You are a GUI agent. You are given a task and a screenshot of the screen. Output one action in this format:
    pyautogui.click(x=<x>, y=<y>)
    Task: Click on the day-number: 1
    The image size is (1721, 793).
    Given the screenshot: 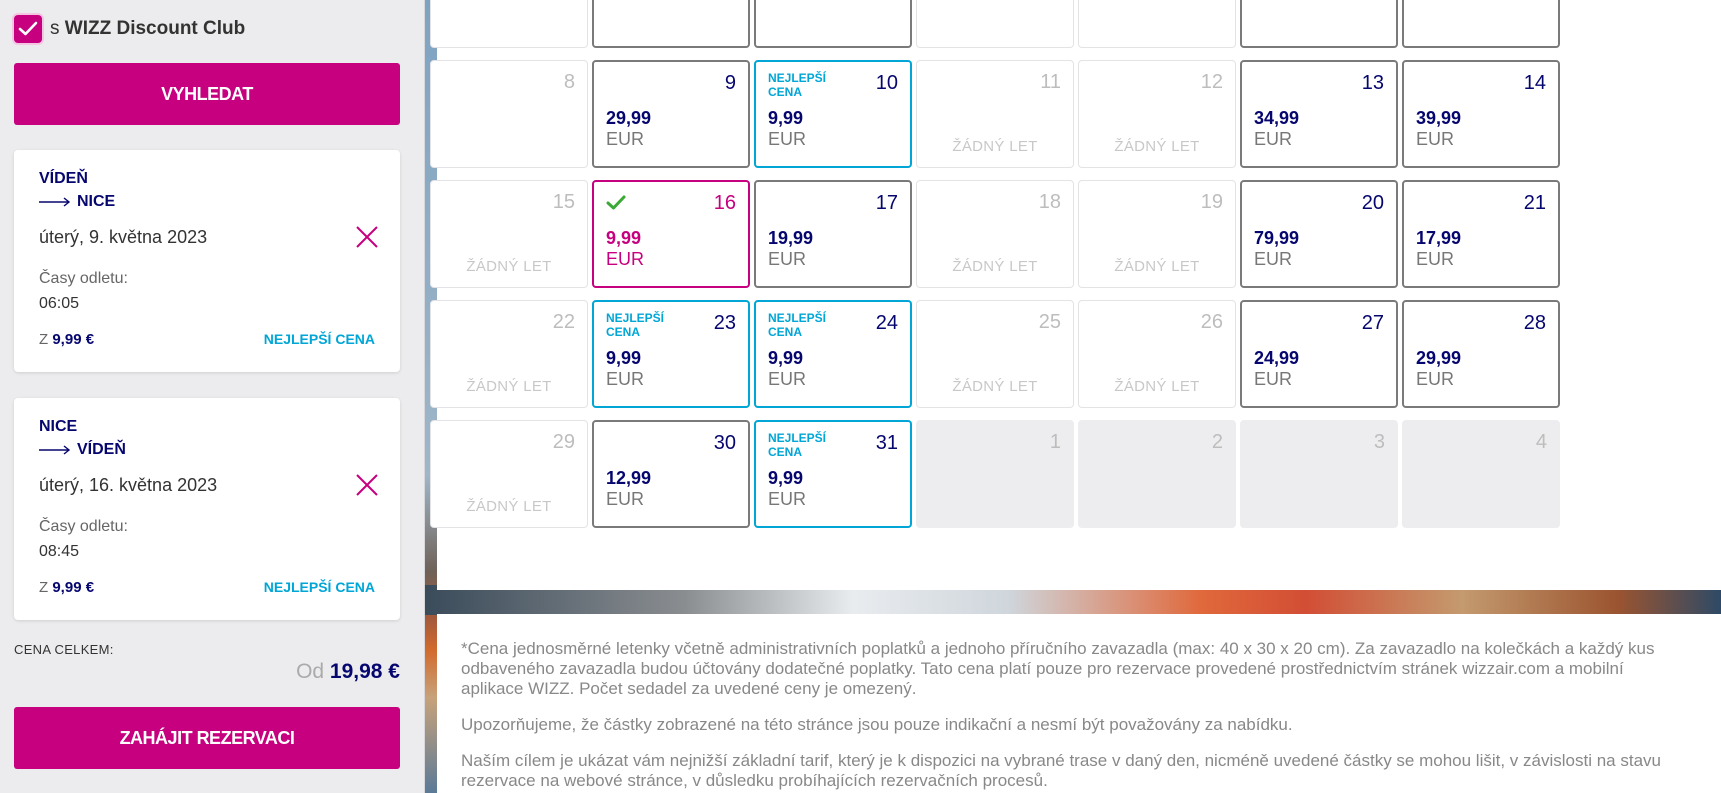 What is the action you would take?
    pyautogui.click(x=1055, y=442)
    